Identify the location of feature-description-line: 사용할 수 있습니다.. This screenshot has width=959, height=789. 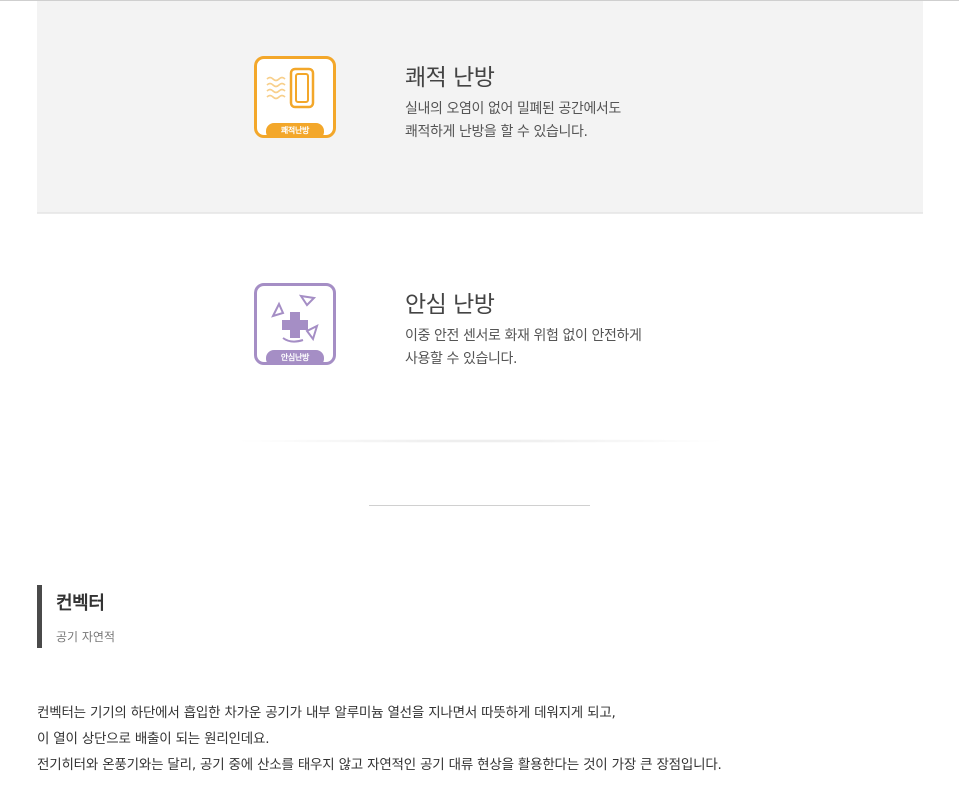
(461, 359).